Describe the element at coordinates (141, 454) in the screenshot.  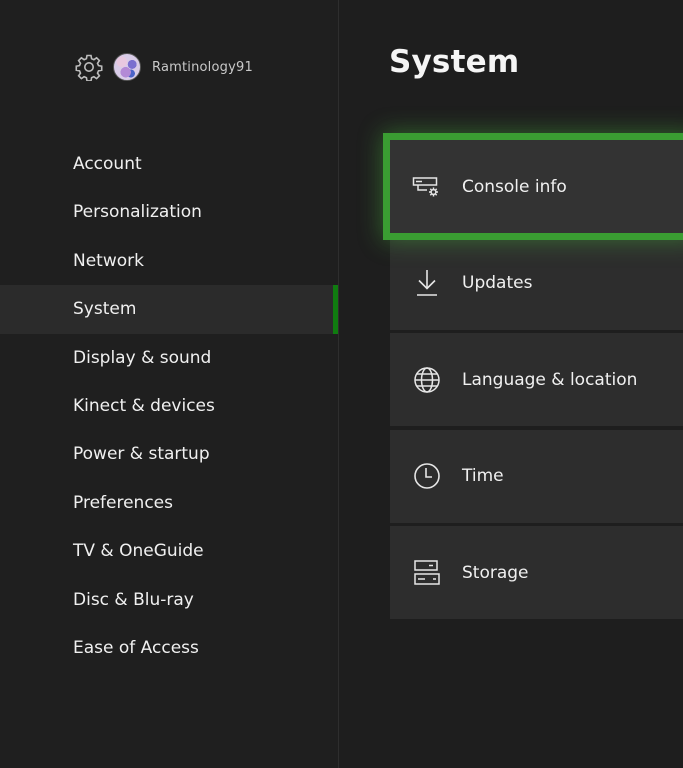
I see `sidebar-item-label: Power & startup` at that location.